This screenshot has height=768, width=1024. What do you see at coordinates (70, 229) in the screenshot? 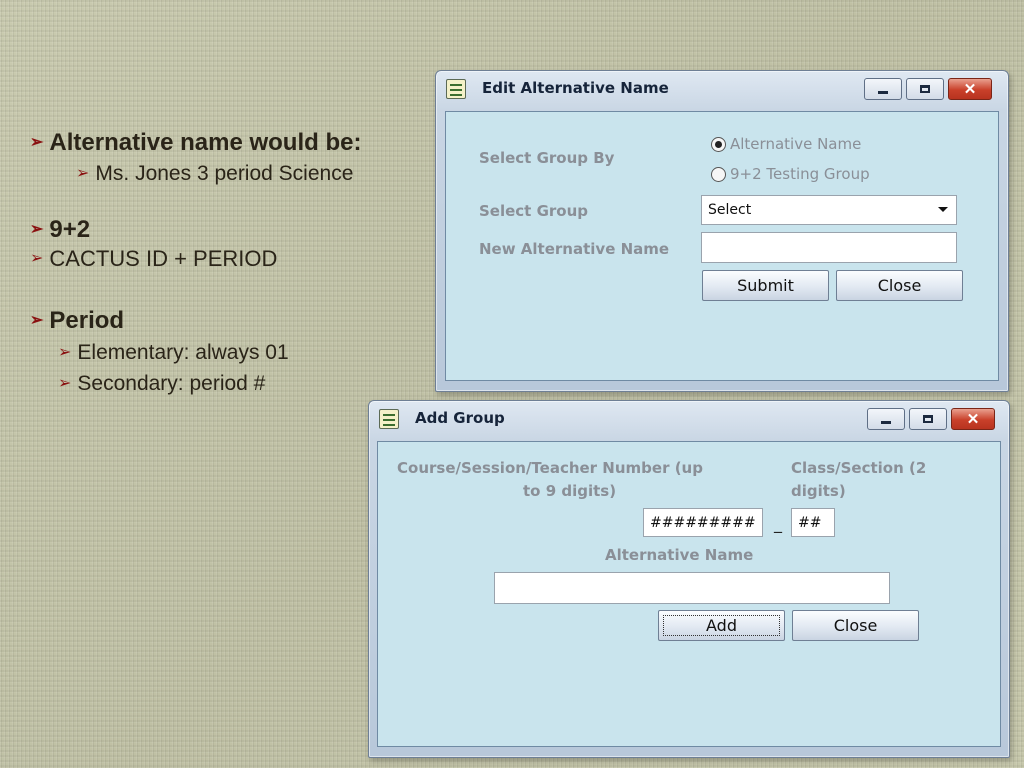
I see `bullet-text: 9+2` at bounding box center [70, 229].